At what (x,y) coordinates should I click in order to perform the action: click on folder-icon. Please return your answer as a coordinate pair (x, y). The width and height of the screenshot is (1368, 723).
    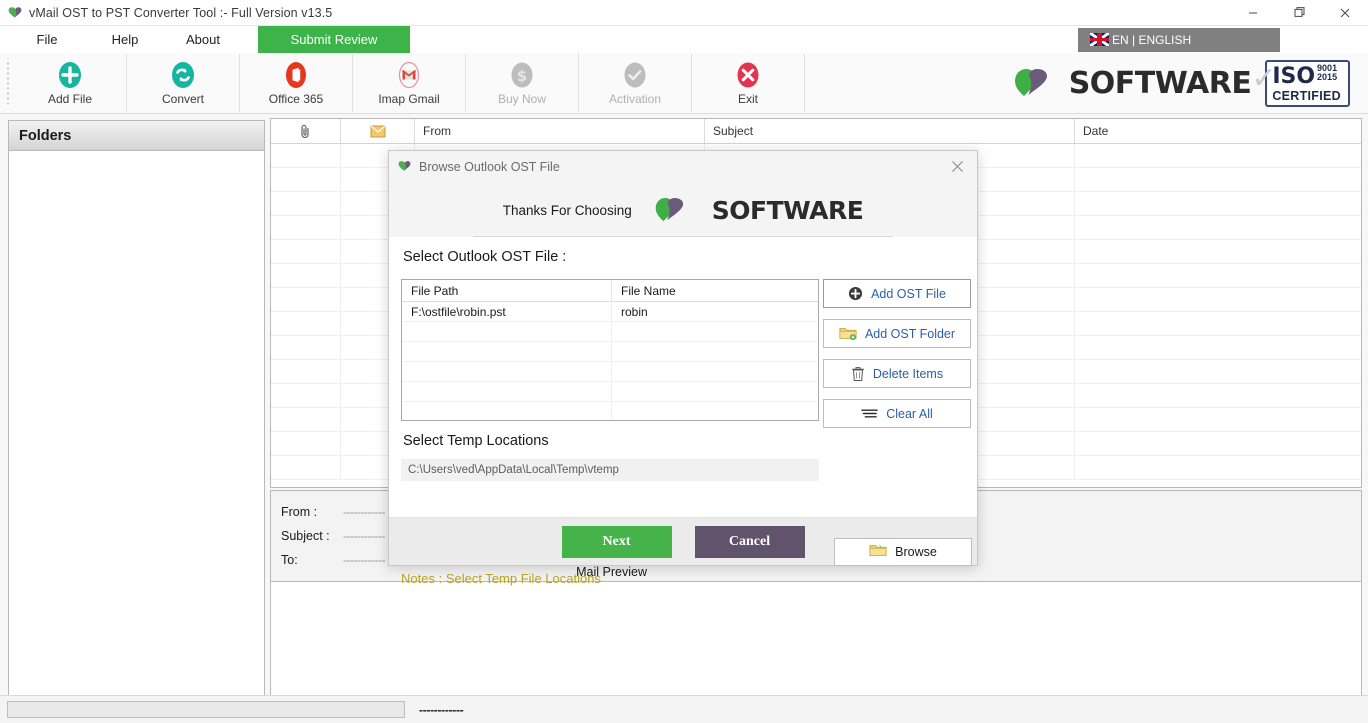
    Looking at the image, I should click on (878, 552).